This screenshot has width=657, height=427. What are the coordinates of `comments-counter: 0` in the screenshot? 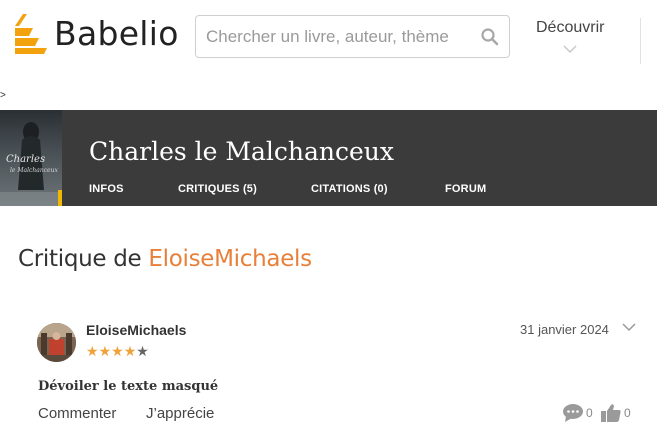 It's located at (577, 413).